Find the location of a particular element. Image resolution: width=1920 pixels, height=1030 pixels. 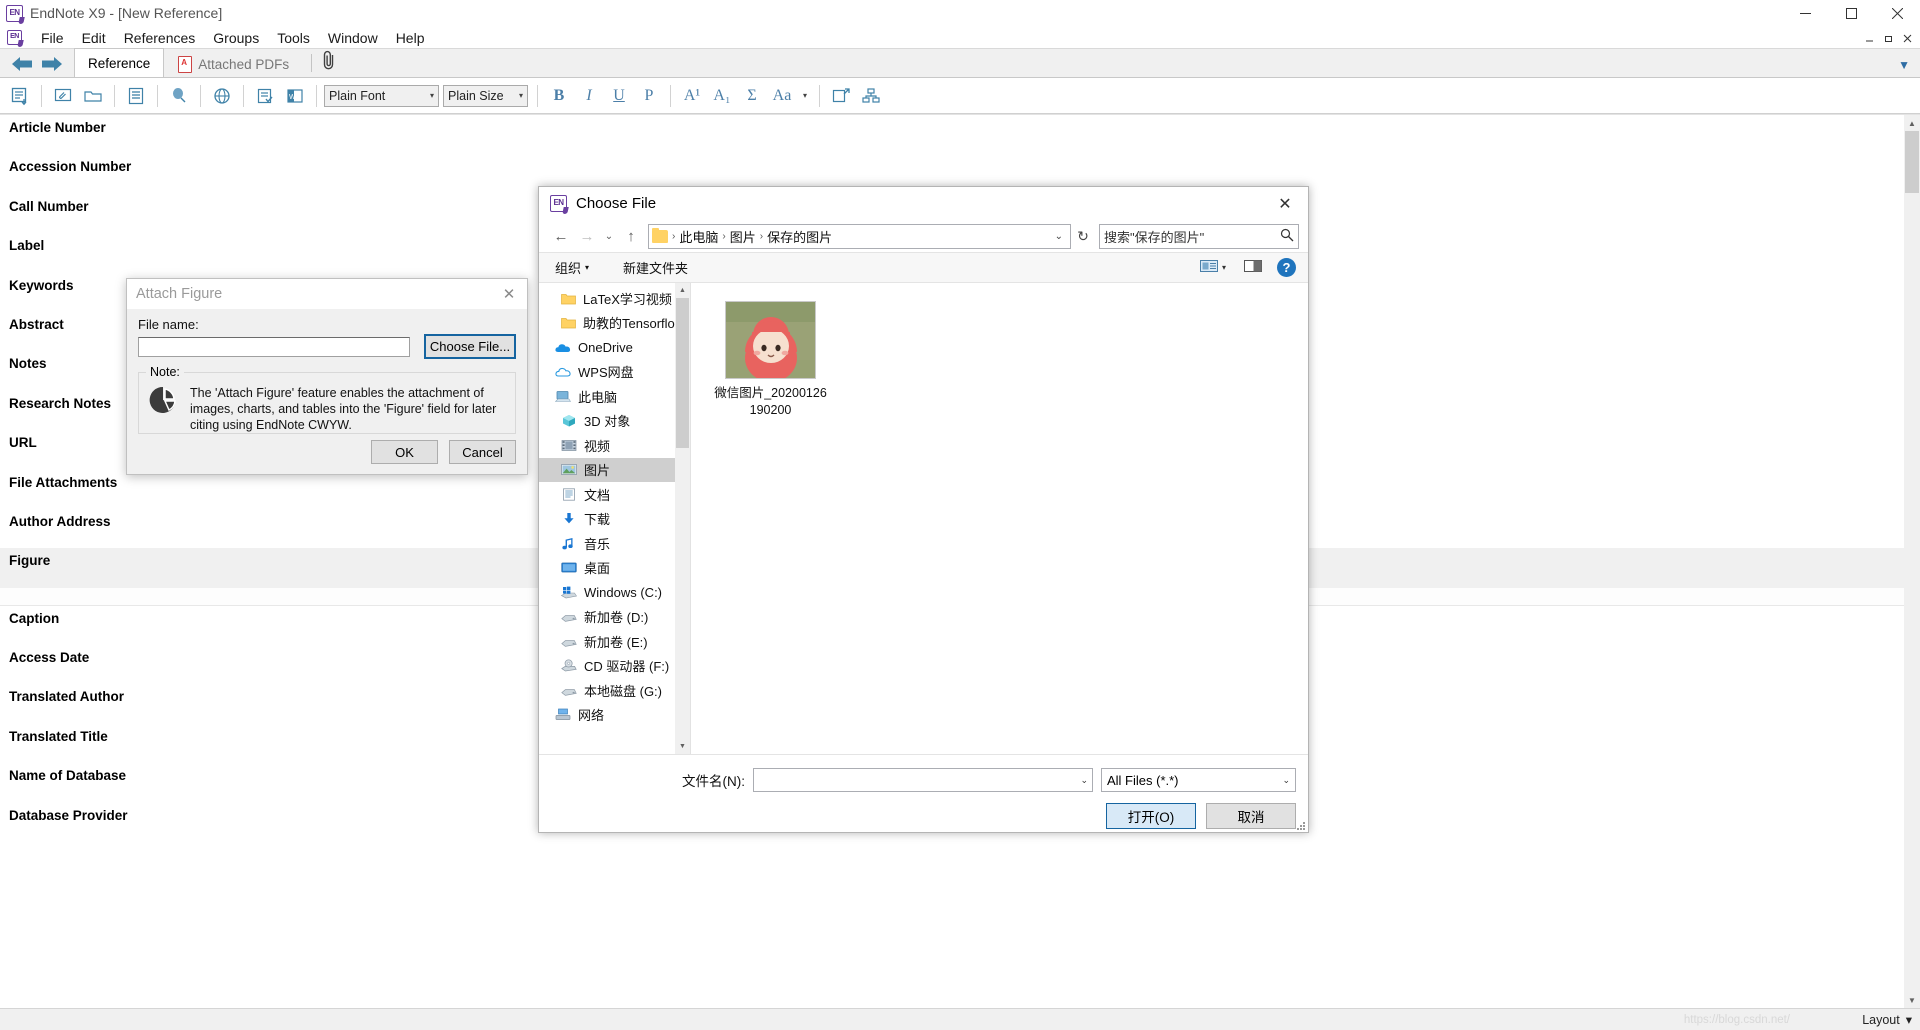

menu-edit: Edit is located at coordinates (94, 38).